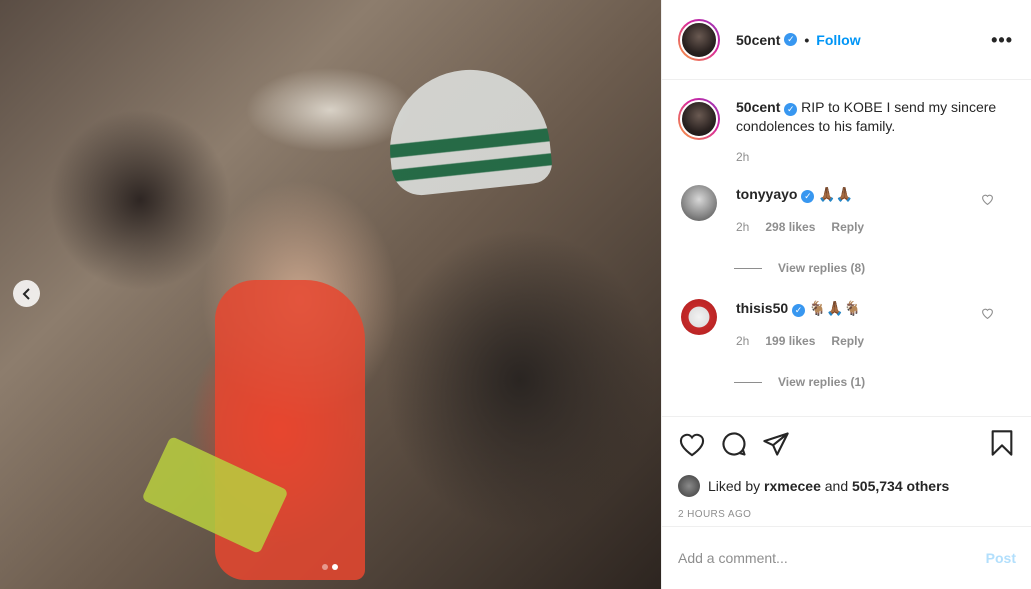 This screenshot has height=589, width=1031. Describe the element at coordinates (800, 211) in the screenshot. I see `comment-body: tonyyayo ✓ 🙏🏾🙏🏾 2h 298 likes Reply` at that location.